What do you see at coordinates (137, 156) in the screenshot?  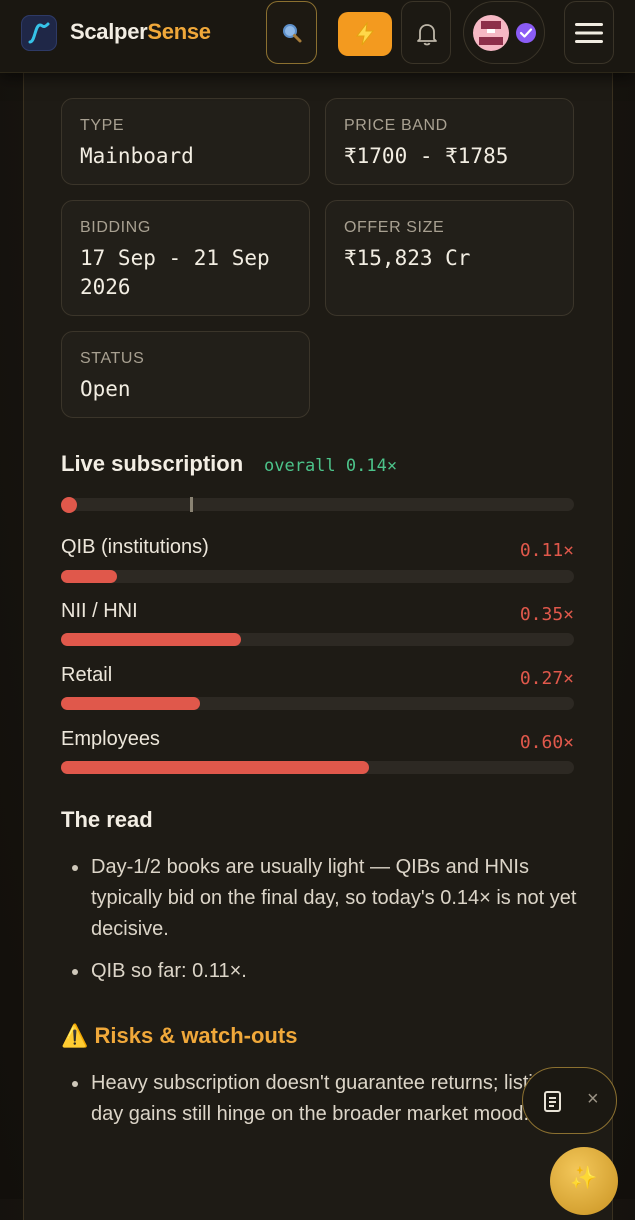 I see `detail-value: Mainboard` at bounding box center [137, 156].